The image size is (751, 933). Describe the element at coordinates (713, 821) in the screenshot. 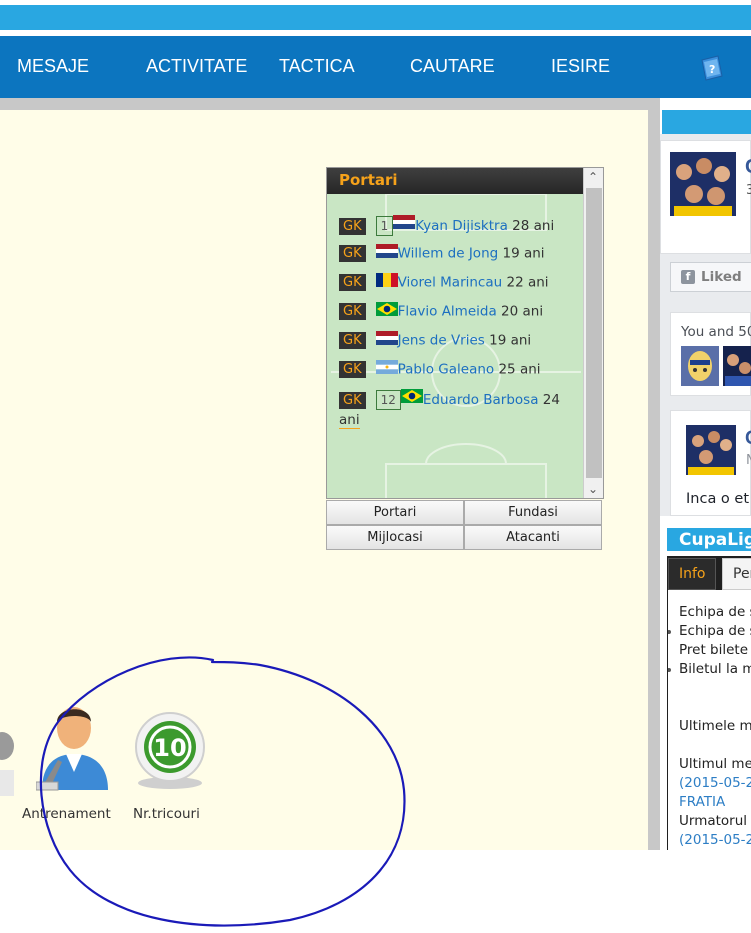

I see `info-line: Urmatorul` at that location.